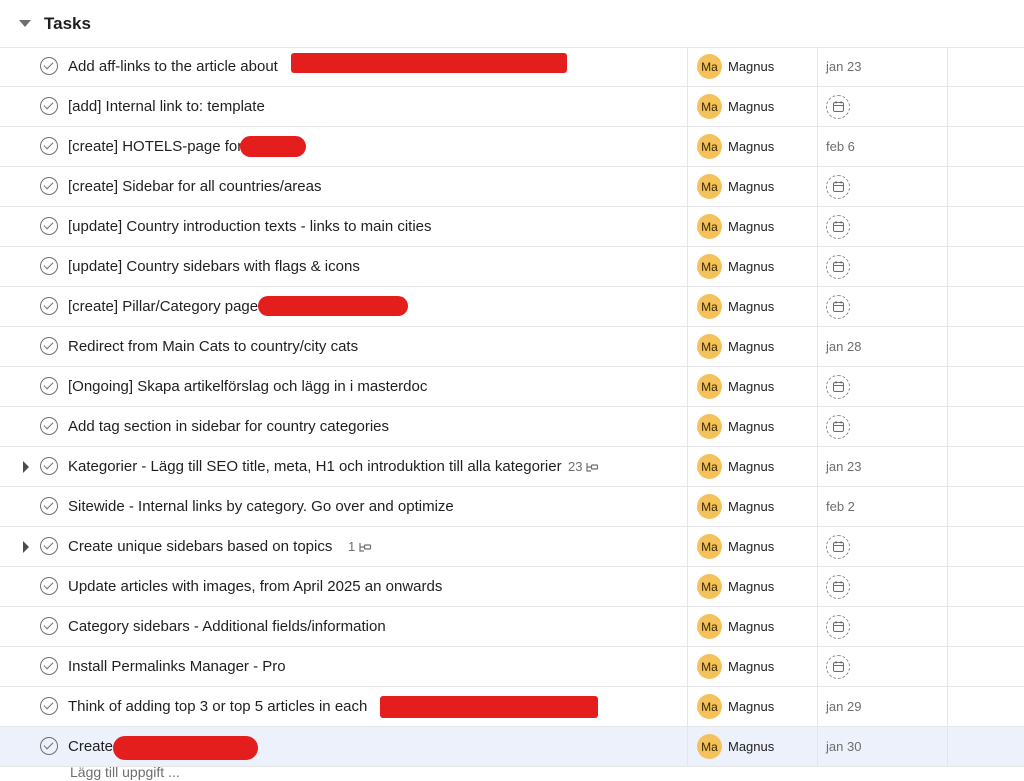 The width and height of the screenshot is (1024, 781). I want to click on due-date-cell: jan 29, so click(883, 706).